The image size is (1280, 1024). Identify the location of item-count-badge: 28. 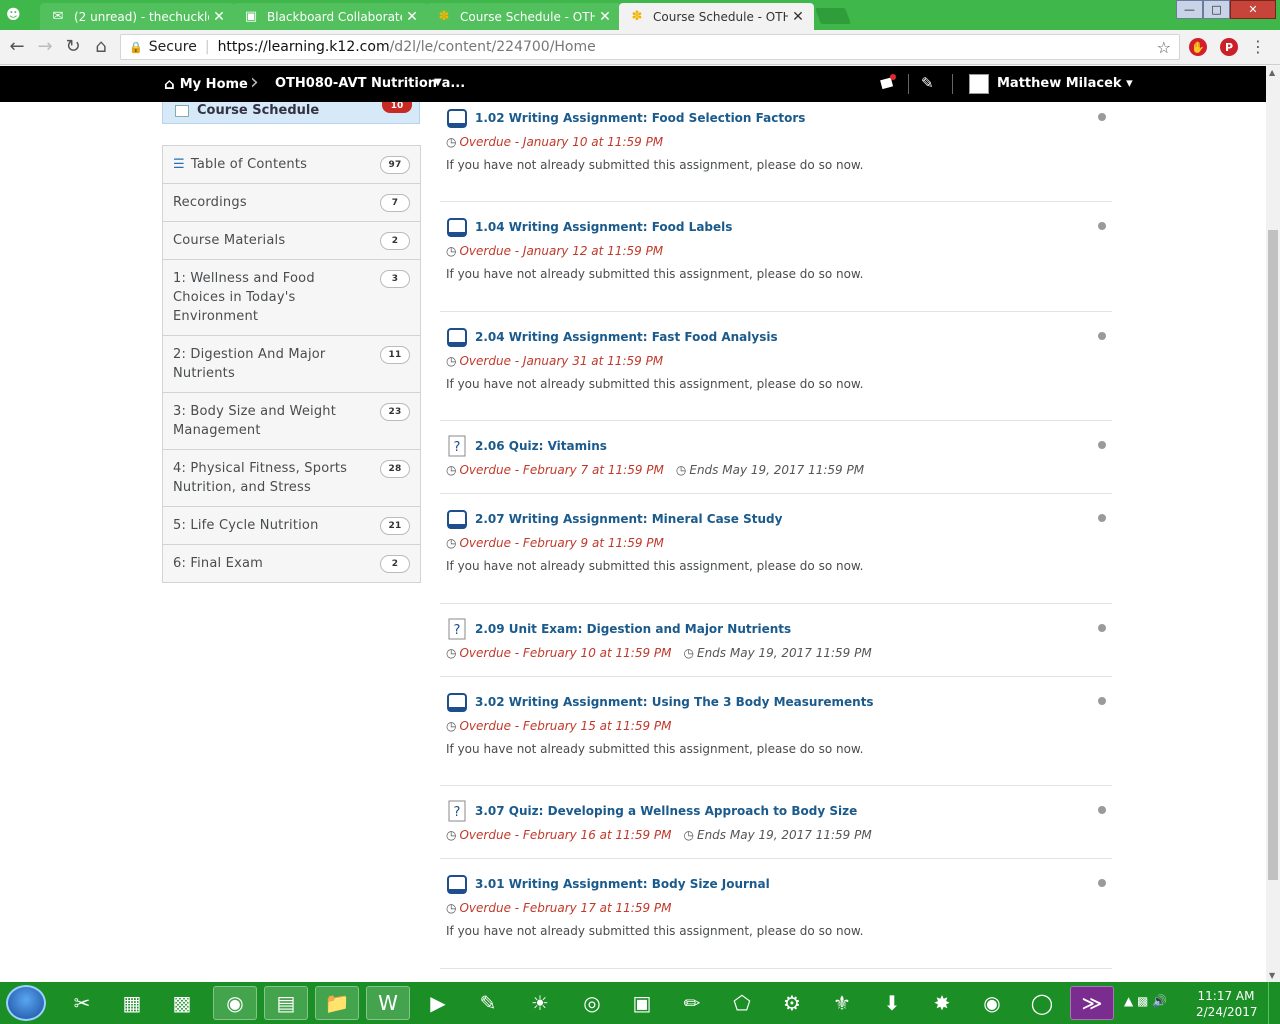
(395, 469).